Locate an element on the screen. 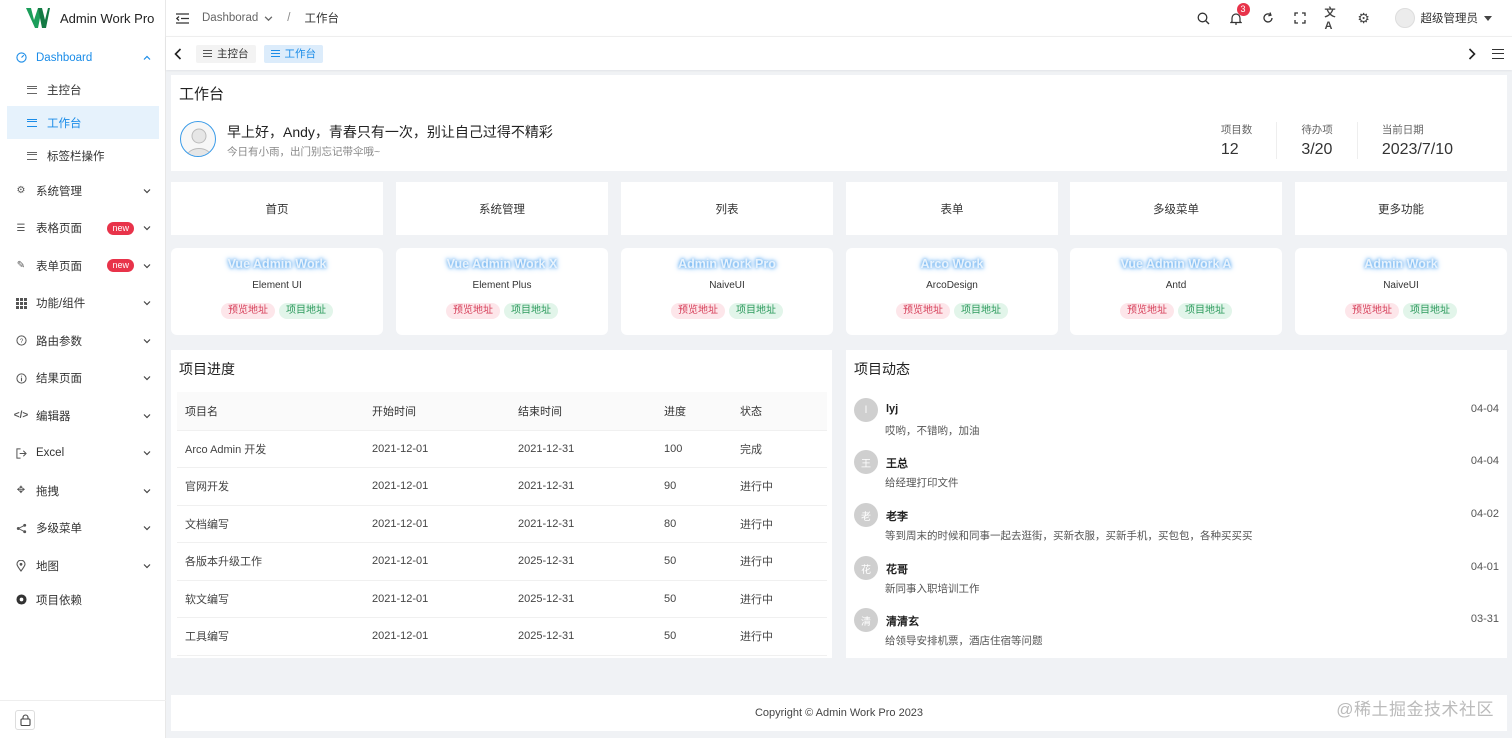 This screenshot has width=1512, height=738. feed-name: 清清玄 is located at coordinates (902, 622).